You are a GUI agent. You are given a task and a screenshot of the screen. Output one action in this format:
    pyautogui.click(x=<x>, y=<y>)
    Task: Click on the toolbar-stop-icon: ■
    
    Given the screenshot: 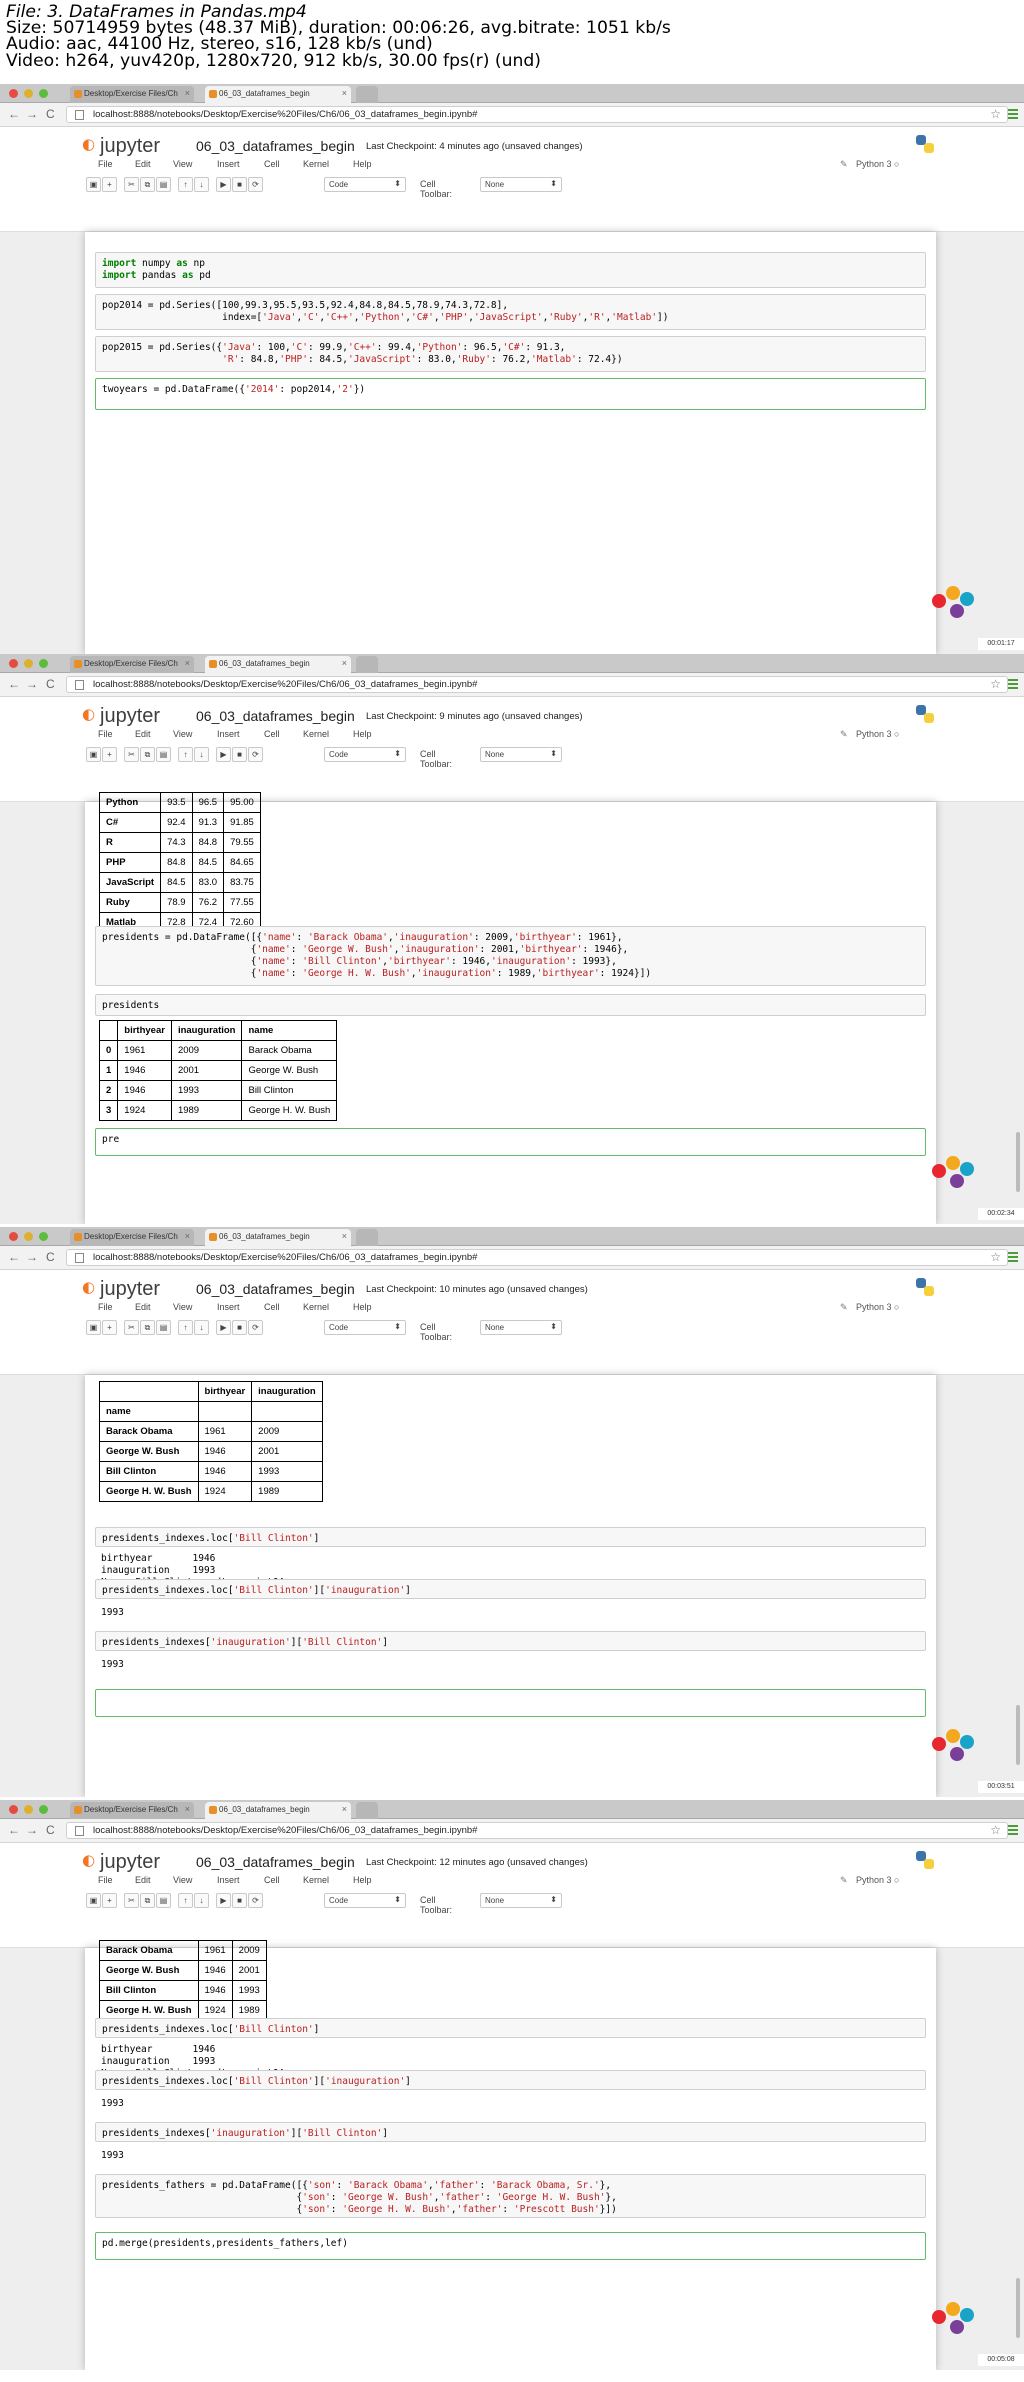 What is the action you would take?
    pyautogui.click(x=239, y=184)
    